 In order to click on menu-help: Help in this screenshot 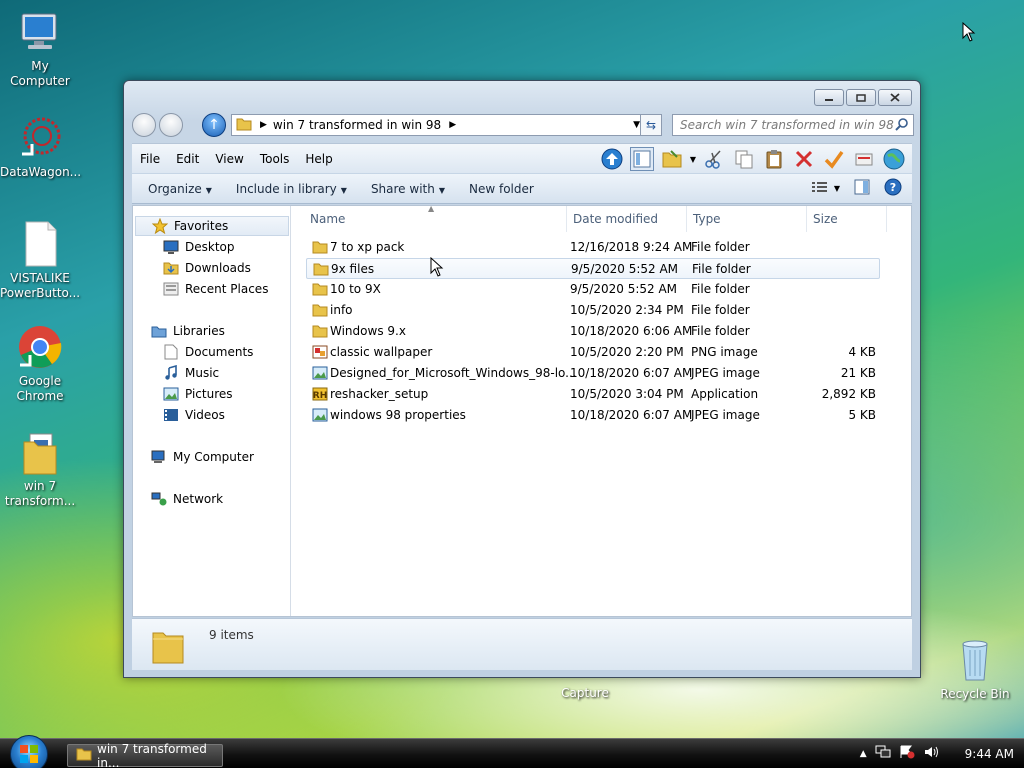, I will do `click(318, 159)`.